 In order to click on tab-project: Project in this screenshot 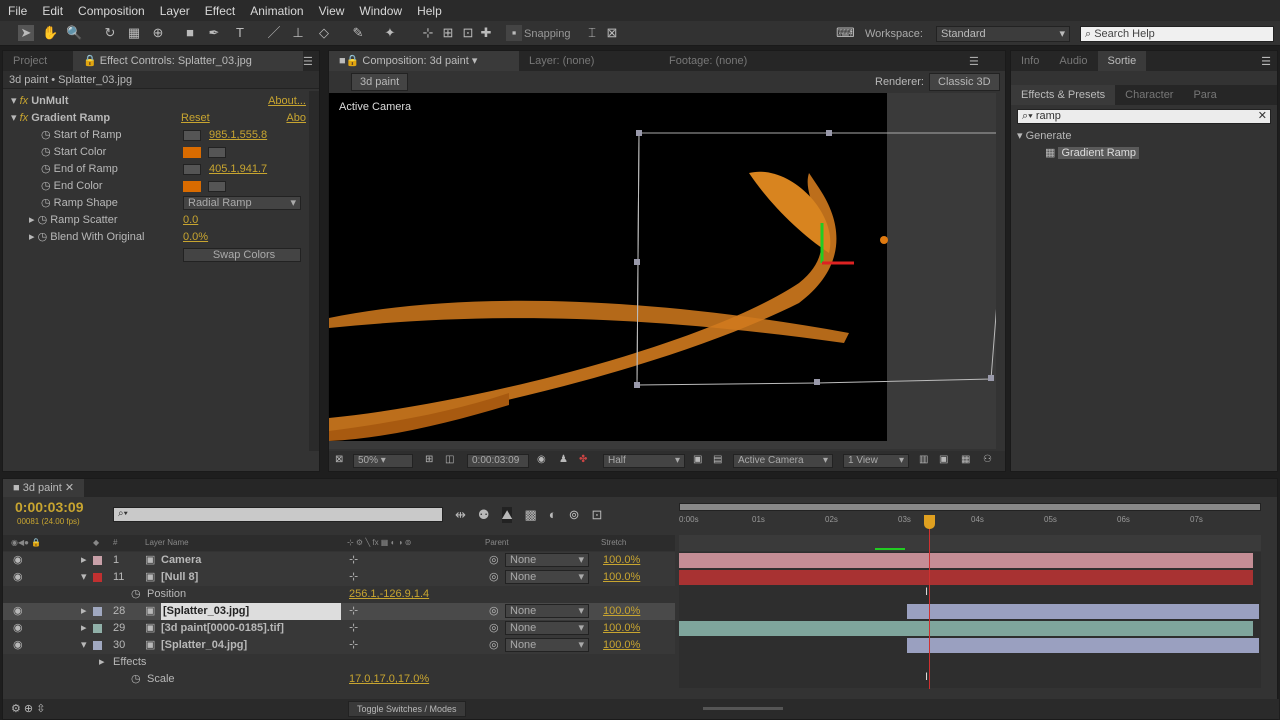, I will do `click(38, 61)`.